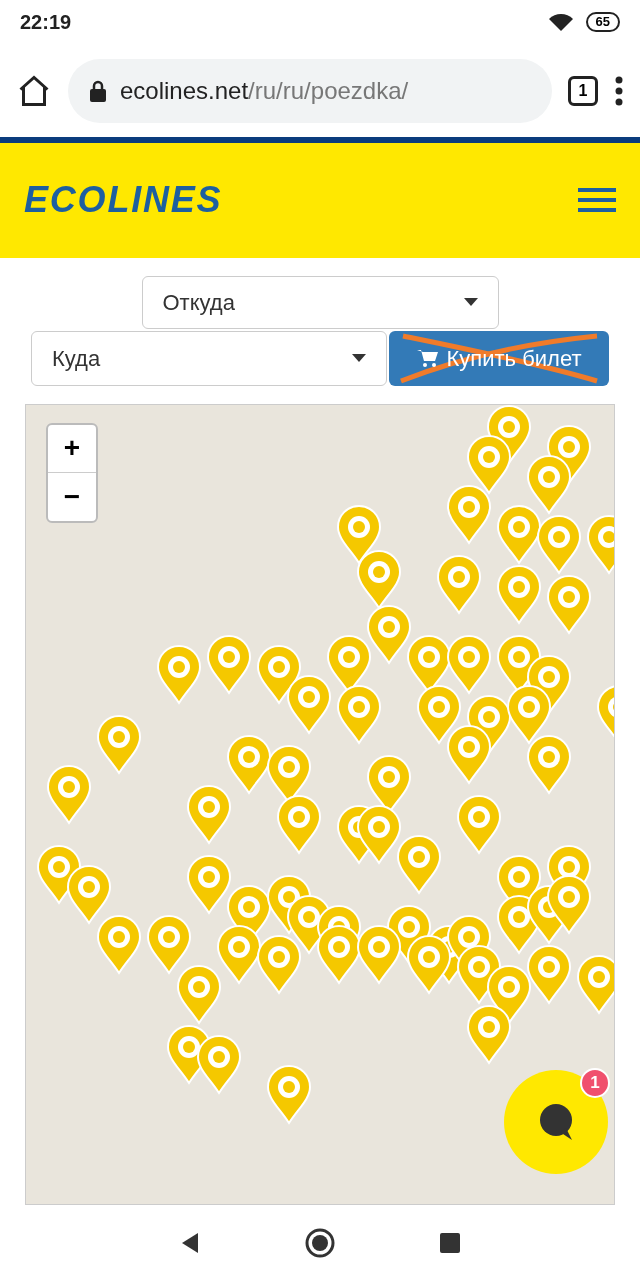 The image size is (640, 1280). I want to click on back-icon, so click(190, 1242).